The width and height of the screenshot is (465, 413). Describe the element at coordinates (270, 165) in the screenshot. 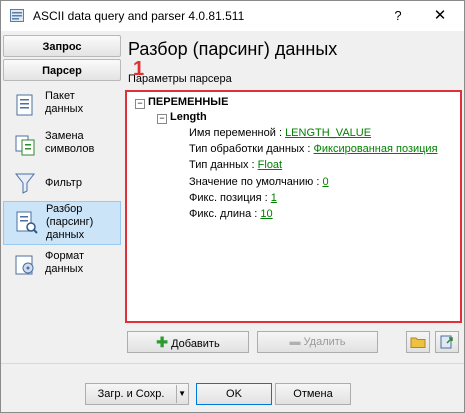

I see `data-type-link: Float` at that location.